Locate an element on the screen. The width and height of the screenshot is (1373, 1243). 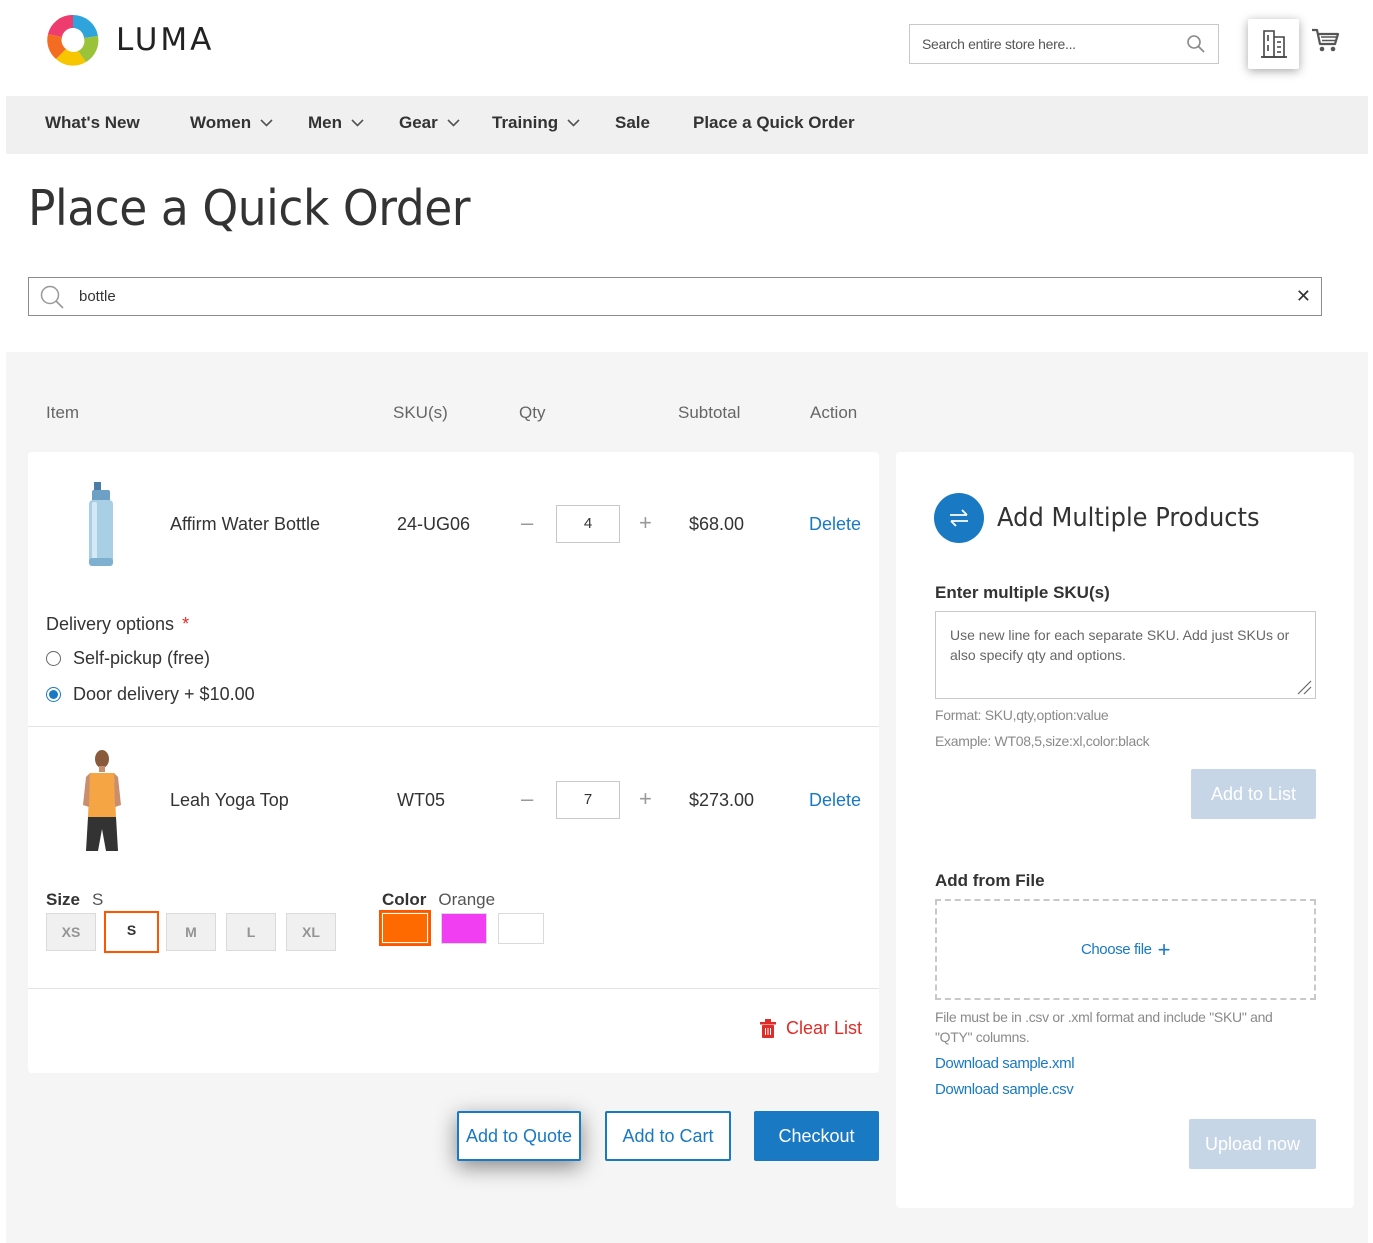
cart-icon is located at coordinates (1325, 40).